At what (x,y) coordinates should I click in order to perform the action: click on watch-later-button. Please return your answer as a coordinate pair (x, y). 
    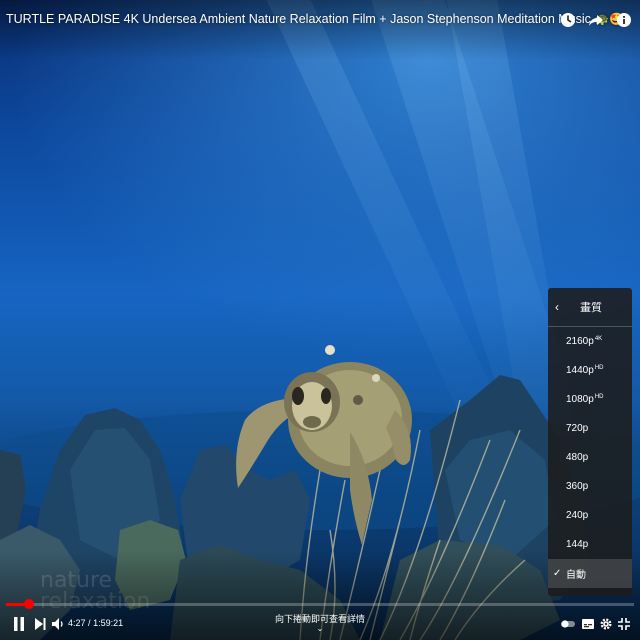
    Looking at the image, I should click on (568, 20).